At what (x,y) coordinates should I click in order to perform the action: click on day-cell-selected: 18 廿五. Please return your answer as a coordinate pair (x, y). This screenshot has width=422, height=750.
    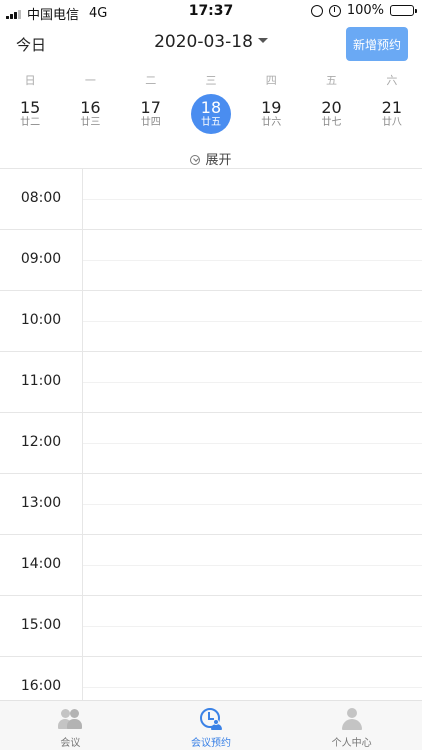
    Looking at the image, I should click on (211, 114).